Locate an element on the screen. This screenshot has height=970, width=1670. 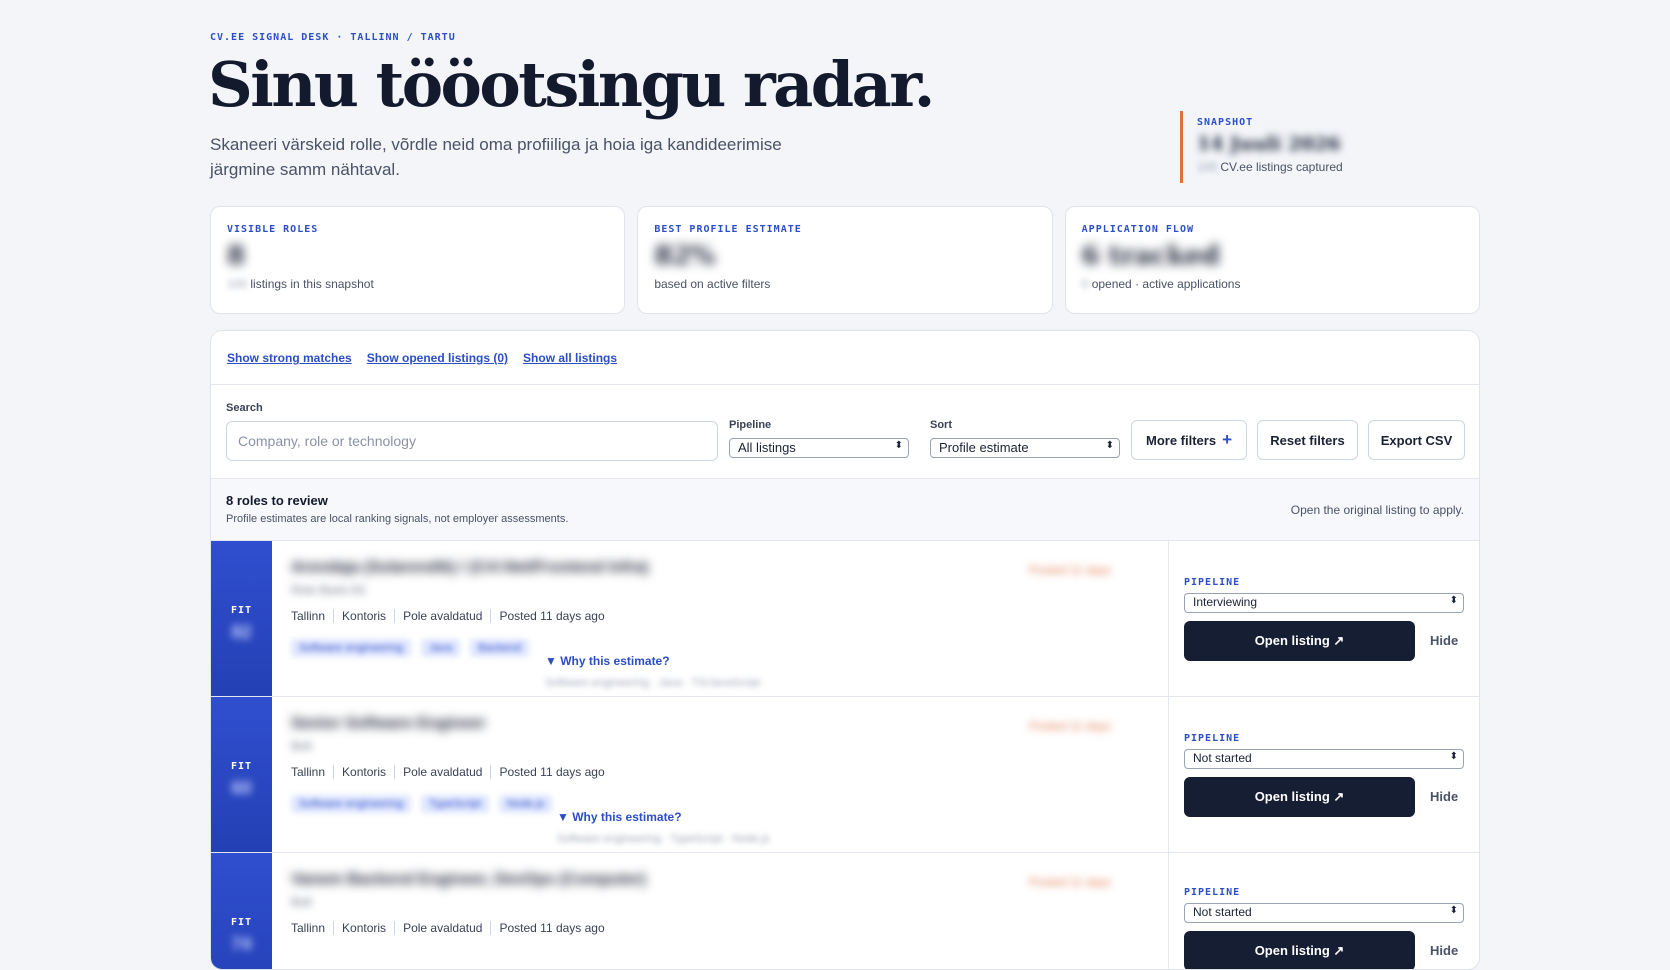
tag: Backend is located at coordinates (500, 648).